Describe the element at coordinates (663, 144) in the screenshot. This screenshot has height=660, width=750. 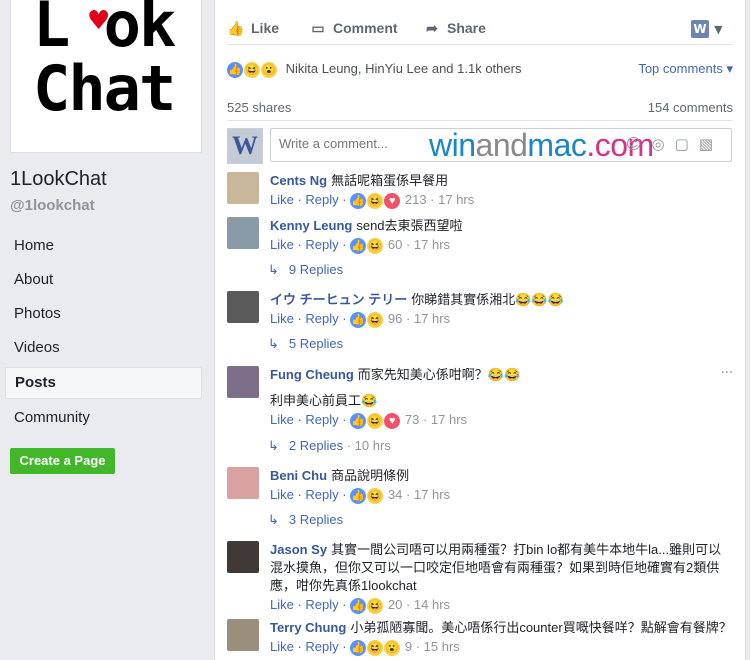
I see `camera-icon: ◎` at that location.